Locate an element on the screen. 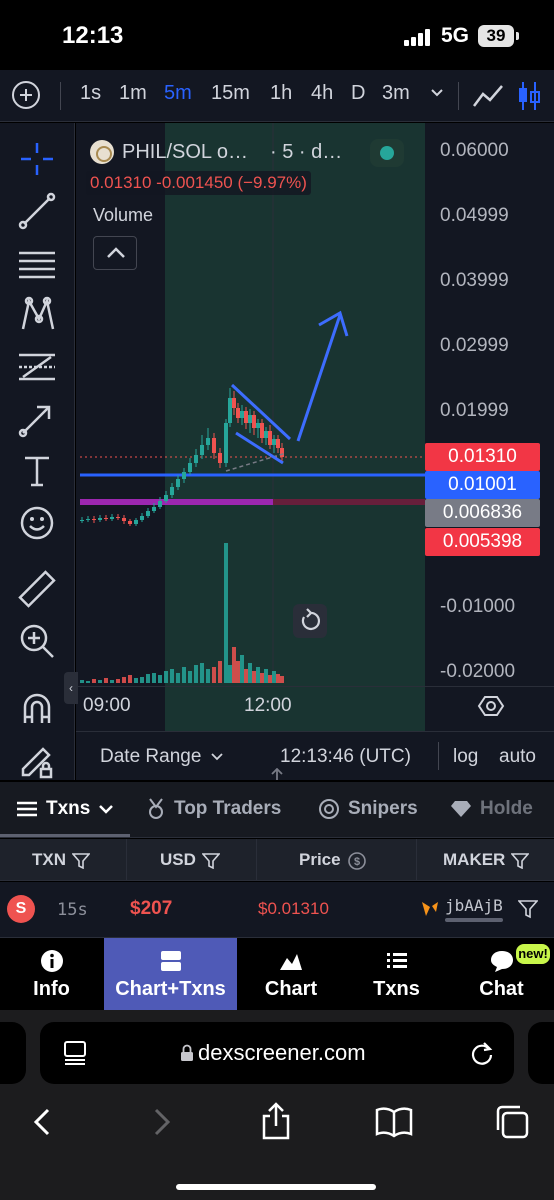  collapse-legend-button is located at coordinates (115, 253).